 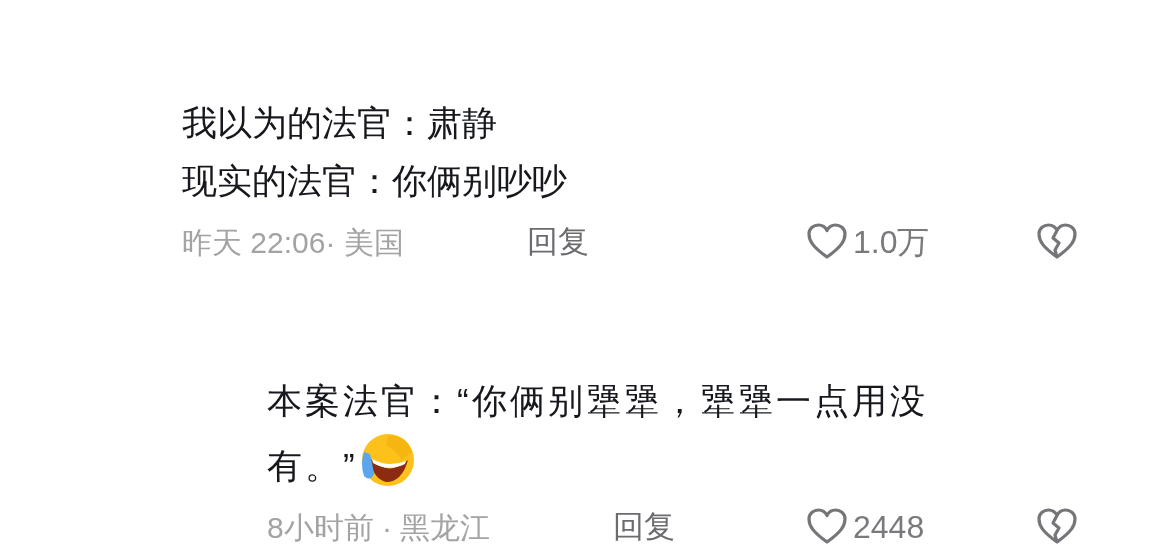 I want to click on comment-text: 有。”, so click(x=312, y=465).